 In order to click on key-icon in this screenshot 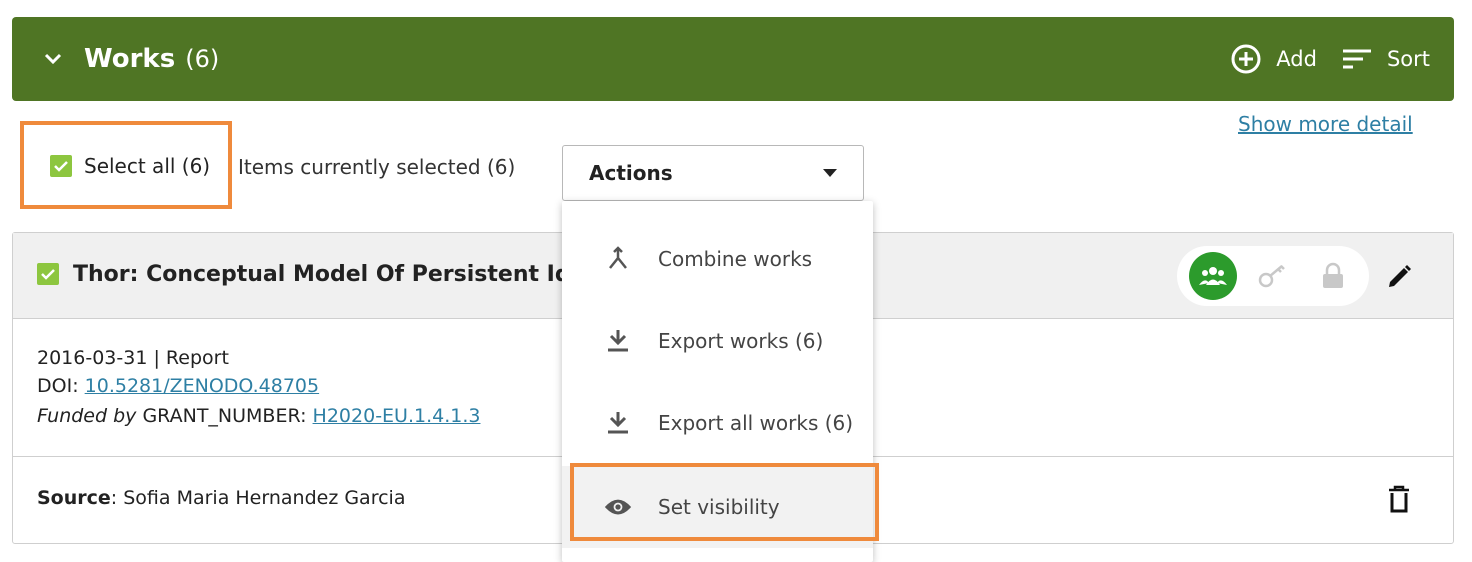, I will do `click(1271, 276)`.